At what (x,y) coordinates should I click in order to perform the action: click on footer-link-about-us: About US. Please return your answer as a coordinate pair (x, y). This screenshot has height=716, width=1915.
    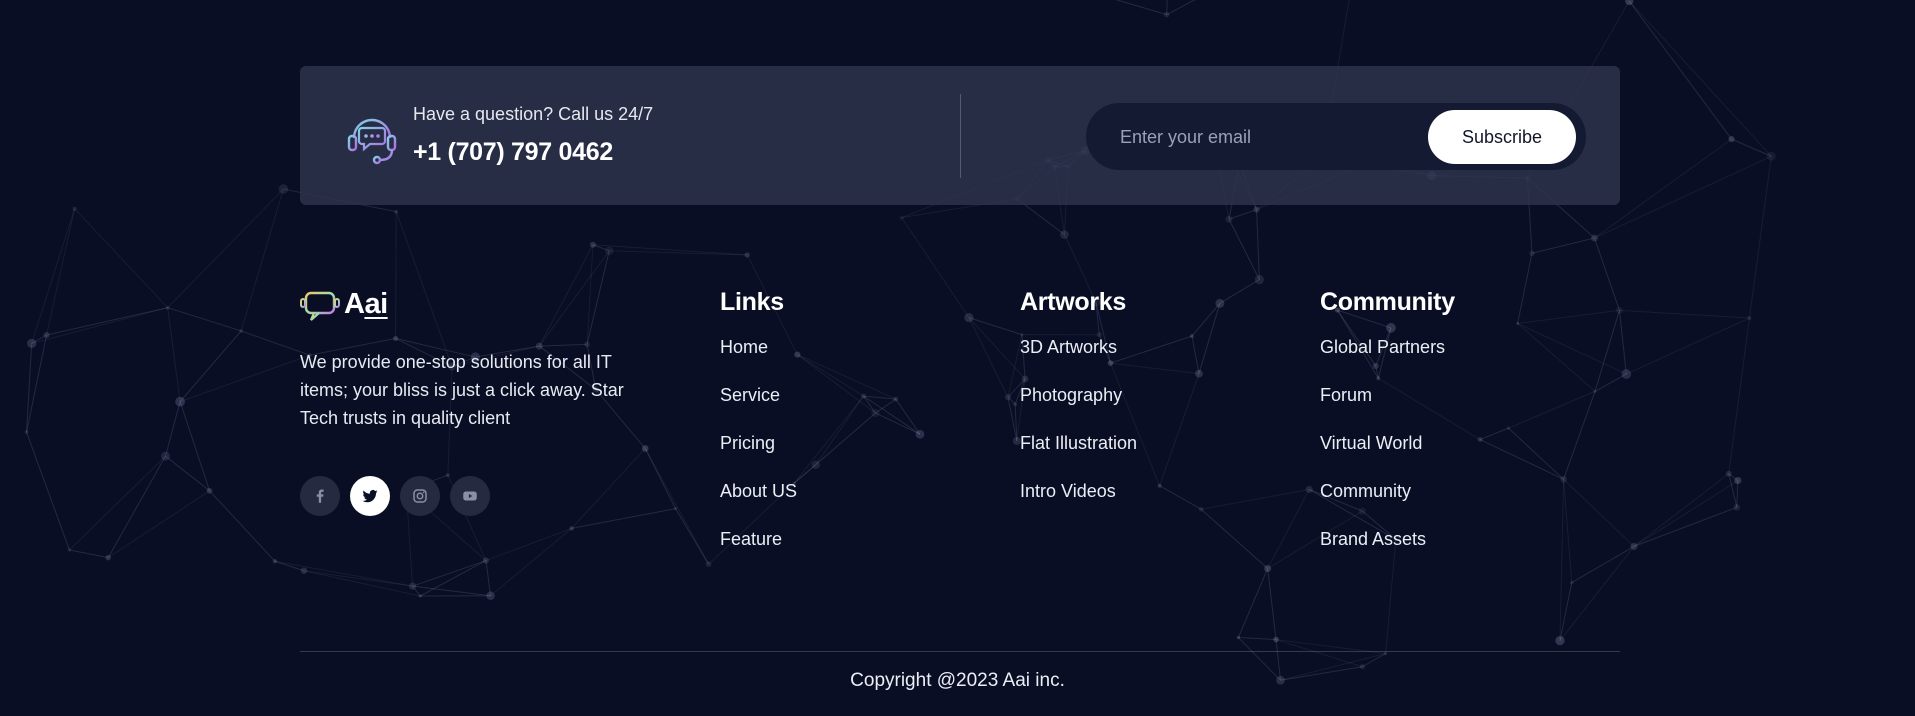
    Looking at the image, I should click on (758, 502).